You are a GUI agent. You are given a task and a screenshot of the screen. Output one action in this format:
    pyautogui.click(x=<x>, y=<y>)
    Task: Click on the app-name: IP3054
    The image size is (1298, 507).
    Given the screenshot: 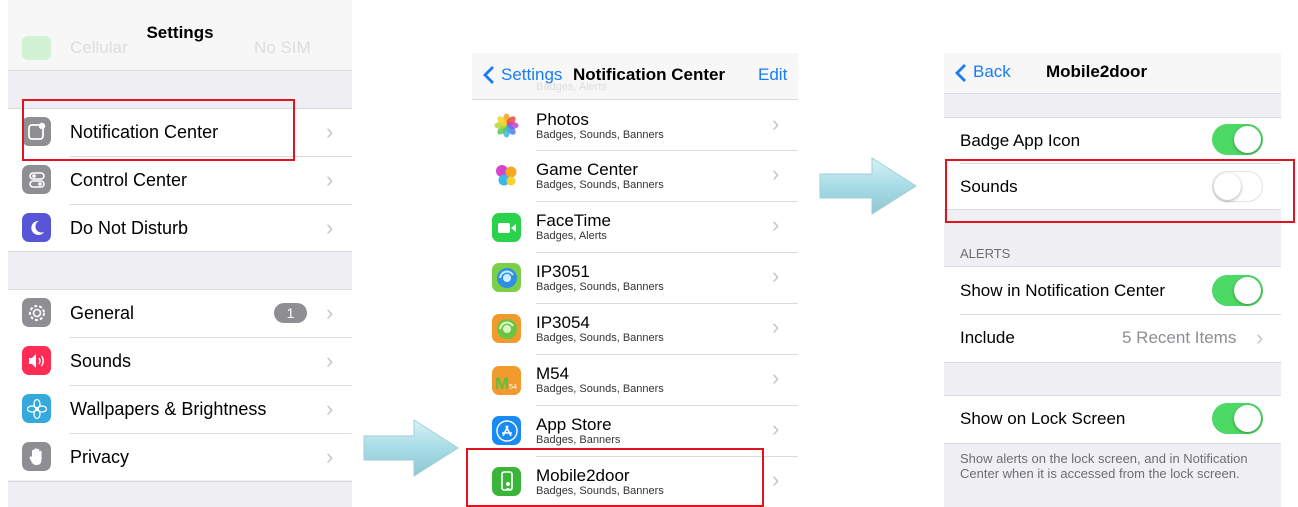 What is the action you would take?
    pyautogui.click(x=563, y=322)
    